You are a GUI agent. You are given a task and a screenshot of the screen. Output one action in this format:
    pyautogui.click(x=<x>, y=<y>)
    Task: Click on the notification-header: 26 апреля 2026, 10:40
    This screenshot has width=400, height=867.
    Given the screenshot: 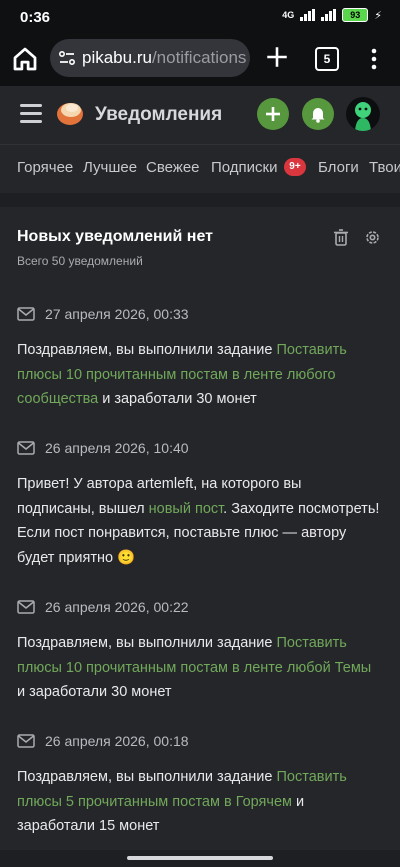 What is the action you would take?
    pyautogui.click(x=200, y=448)
    